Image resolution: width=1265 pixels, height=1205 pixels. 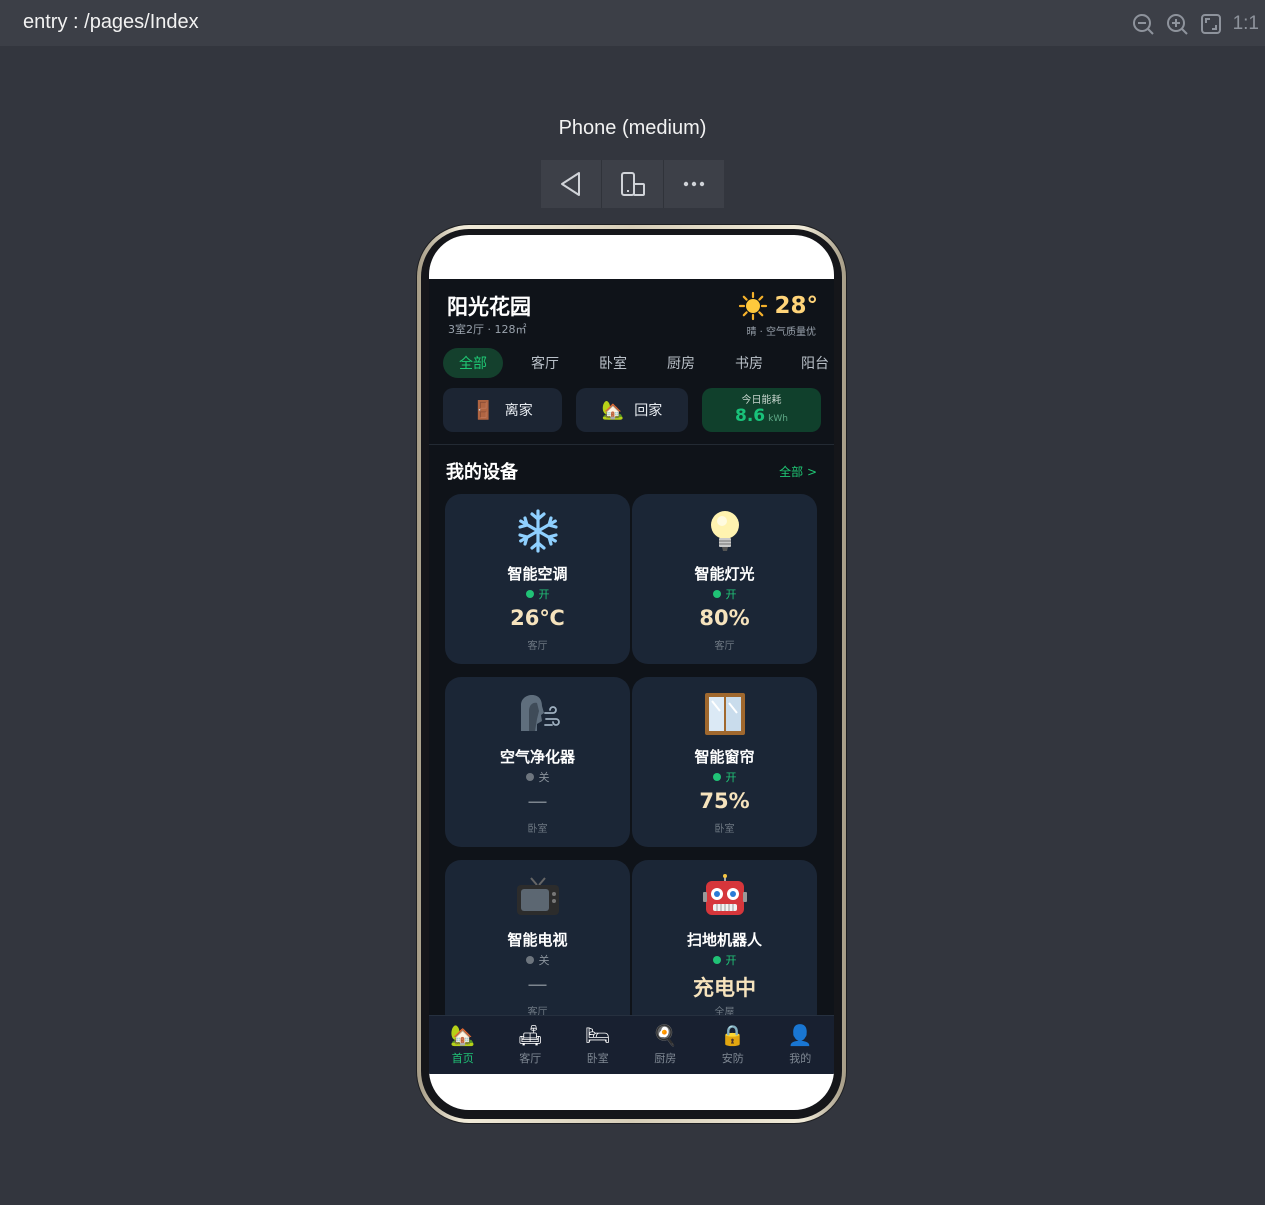 I want to click on energy-value-row: 8.6 kWh, so click(x=761, y=417).